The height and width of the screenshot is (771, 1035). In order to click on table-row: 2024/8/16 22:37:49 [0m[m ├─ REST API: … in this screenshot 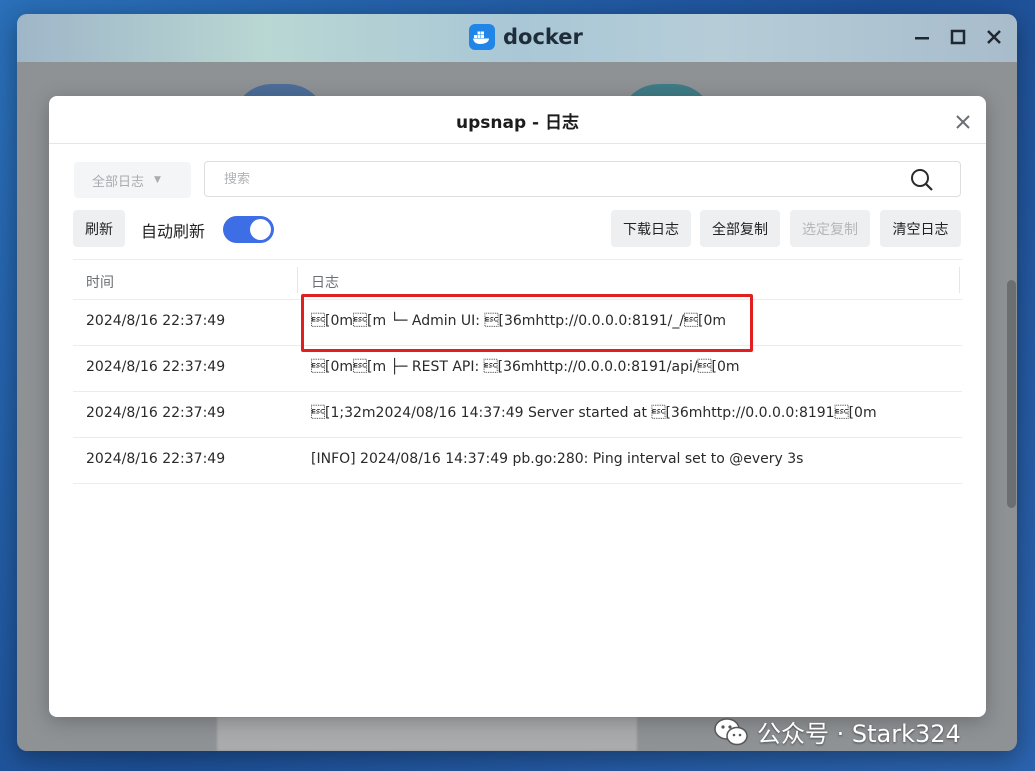, I will do `click(517, 369)`.